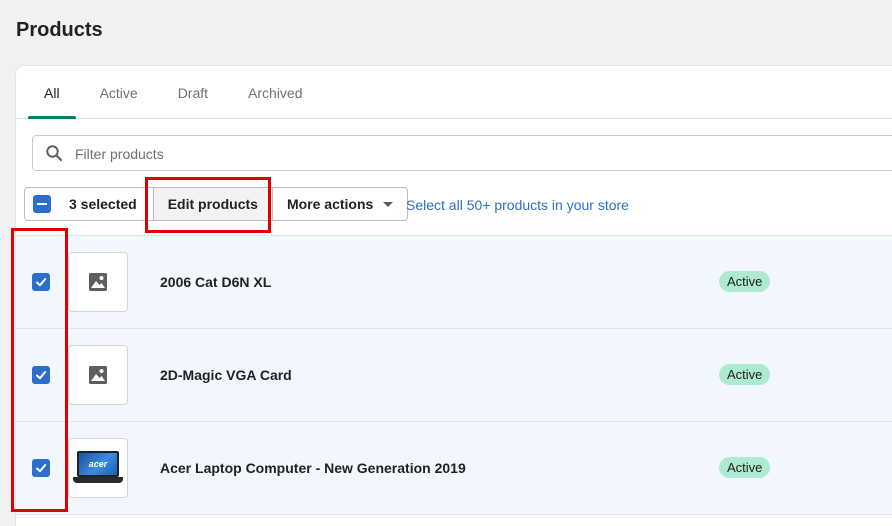  What do you see at coordinates (52, 92) in the screenshot?
I see `tab-all: All` at bounding box center [52, 92].